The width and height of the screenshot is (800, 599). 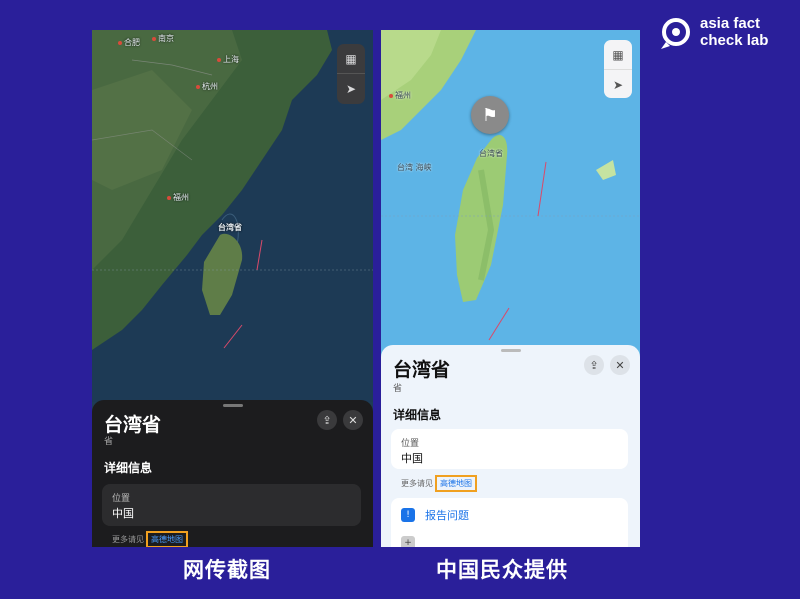 I want to click on second-action-button: +, so click(x=413, y=541).